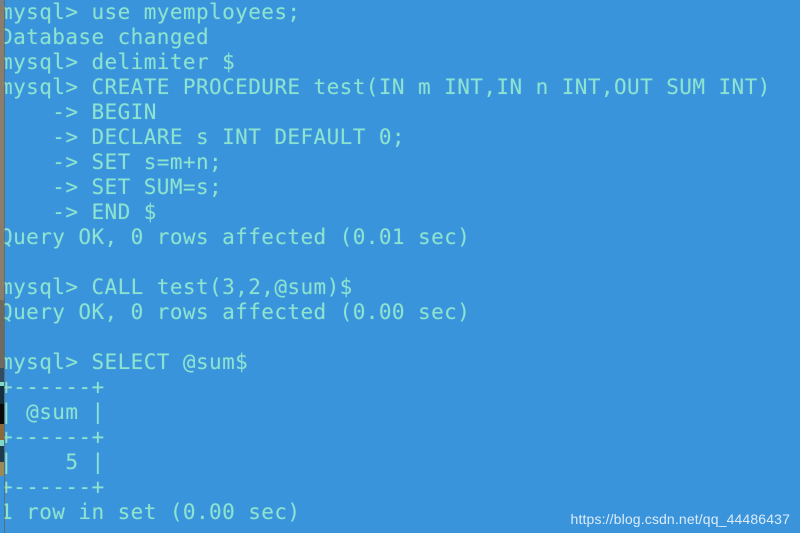  I want to click on console-line-output: Database changed, so click(105, 37).